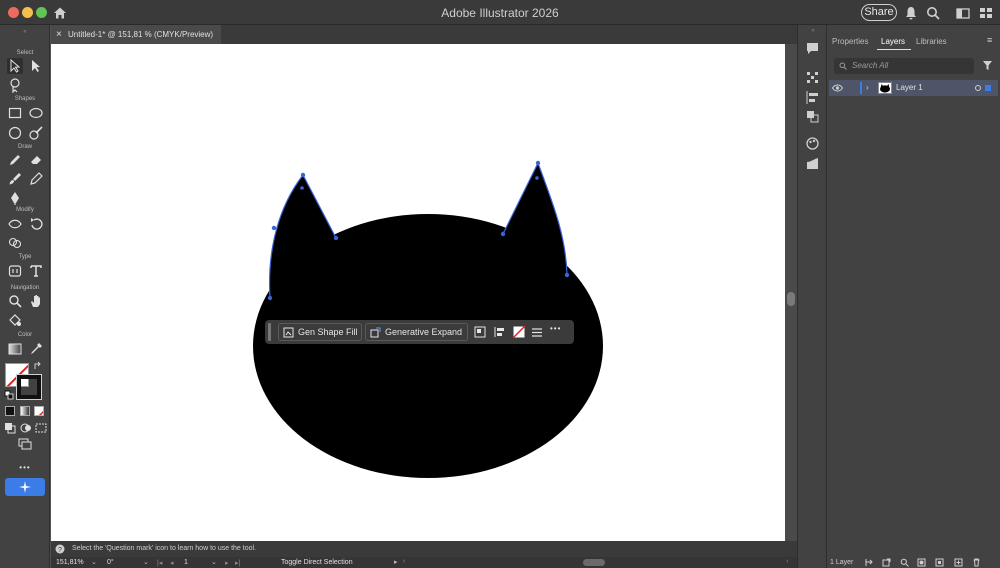  I want to click on layer-row: › Layer 1, so click(913, 88).